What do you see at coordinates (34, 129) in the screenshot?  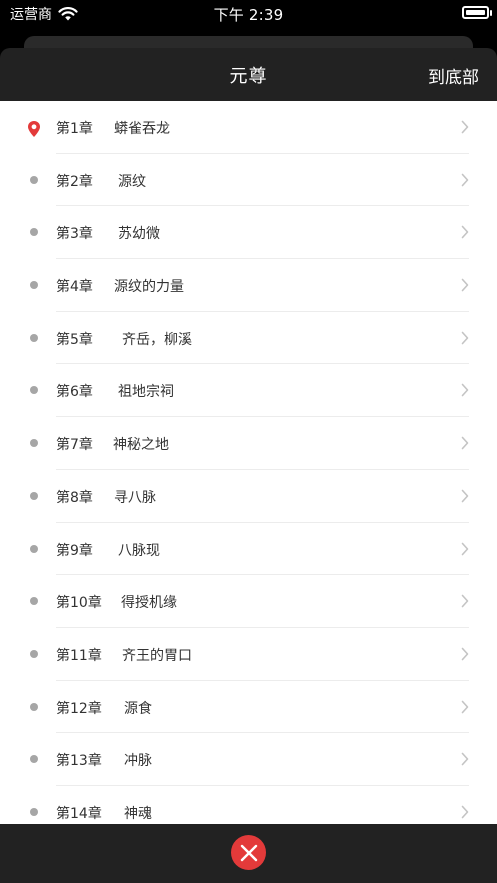 I see `location-pin-icon` at bounding box center [34, 129].